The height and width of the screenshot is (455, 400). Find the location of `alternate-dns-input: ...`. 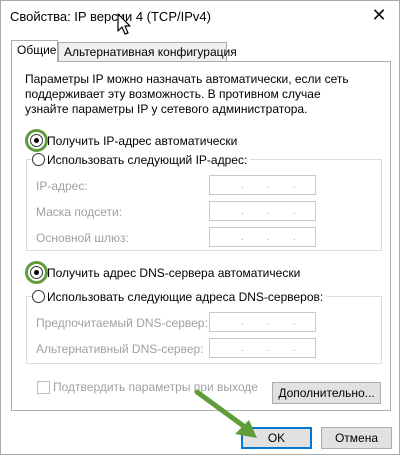

alternate-dns-input: ... is located at coordinates (262, 348).